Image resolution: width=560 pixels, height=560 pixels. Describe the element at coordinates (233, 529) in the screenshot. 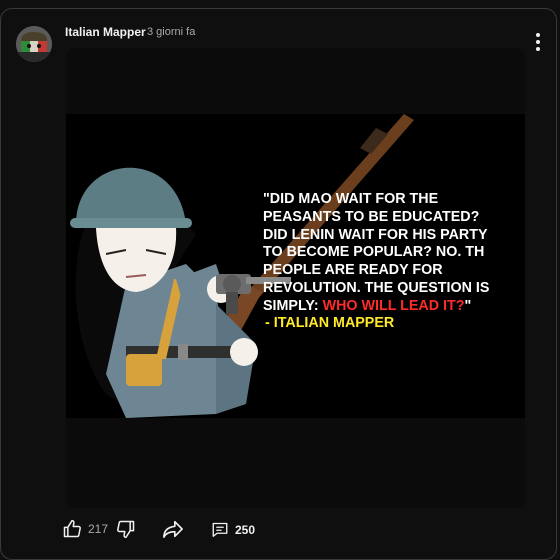

I see `comments-button: 250` at that location.